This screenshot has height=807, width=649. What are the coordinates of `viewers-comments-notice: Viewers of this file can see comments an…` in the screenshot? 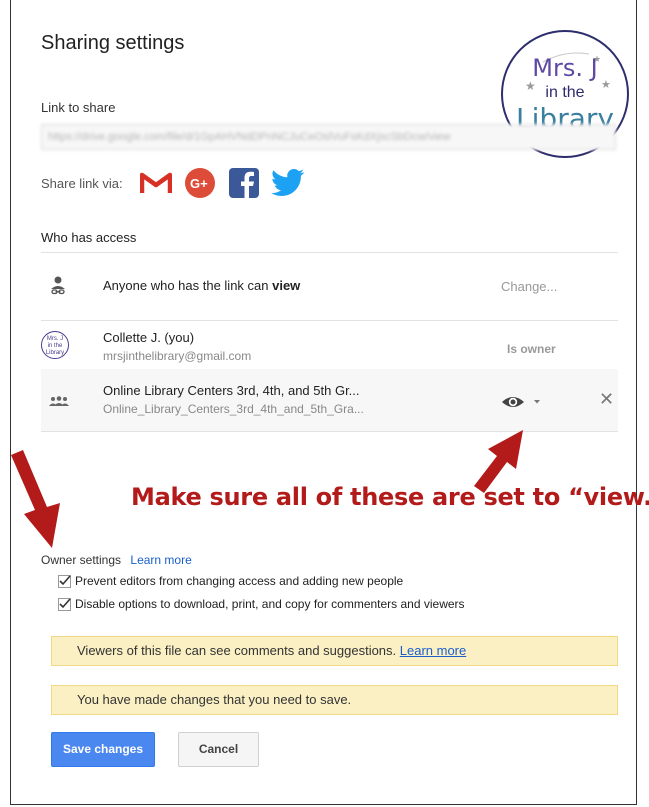 It's located at (334, 651).